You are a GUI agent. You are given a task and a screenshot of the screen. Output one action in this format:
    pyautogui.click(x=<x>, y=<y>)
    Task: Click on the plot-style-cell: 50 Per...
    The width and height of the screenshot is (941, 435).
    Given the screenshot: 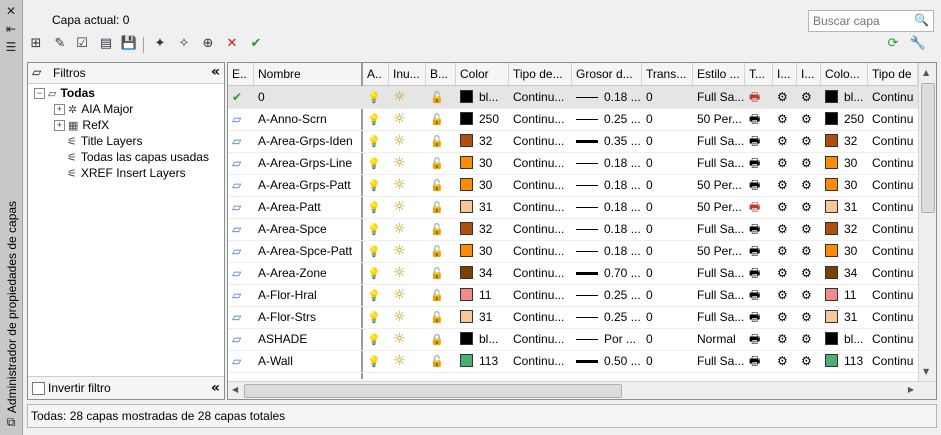 What is the action you would take?
    pyautogui.click(x=719, y=119)
    